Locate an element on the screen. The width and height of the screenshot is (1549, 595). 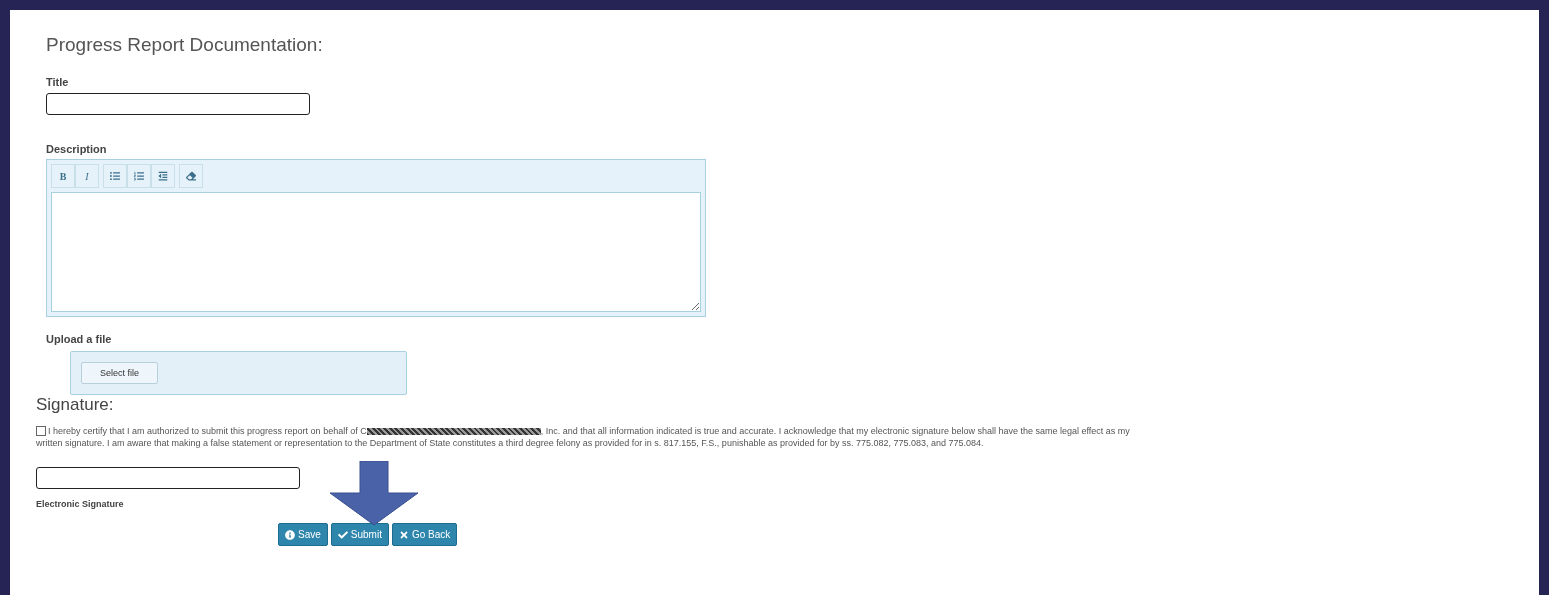
bullet-list-button is located at coordinates (115, 176).